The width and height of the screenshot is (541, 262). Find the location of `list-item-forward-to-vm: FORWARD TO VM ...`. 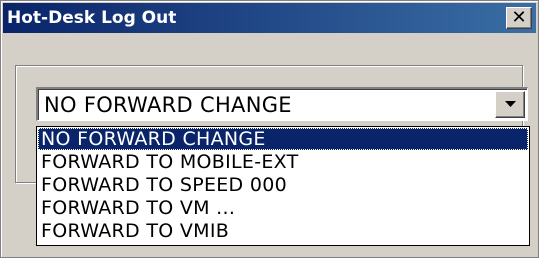

list-item-forward-to-vm: FORWARD TO VM ... is located at coordinates (283, 208).